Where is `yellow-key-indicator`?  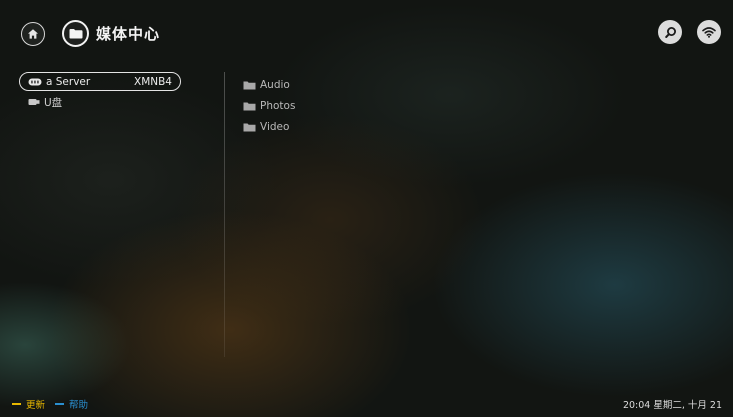
yellow-key-indicator is located at coordinates (16, 404).